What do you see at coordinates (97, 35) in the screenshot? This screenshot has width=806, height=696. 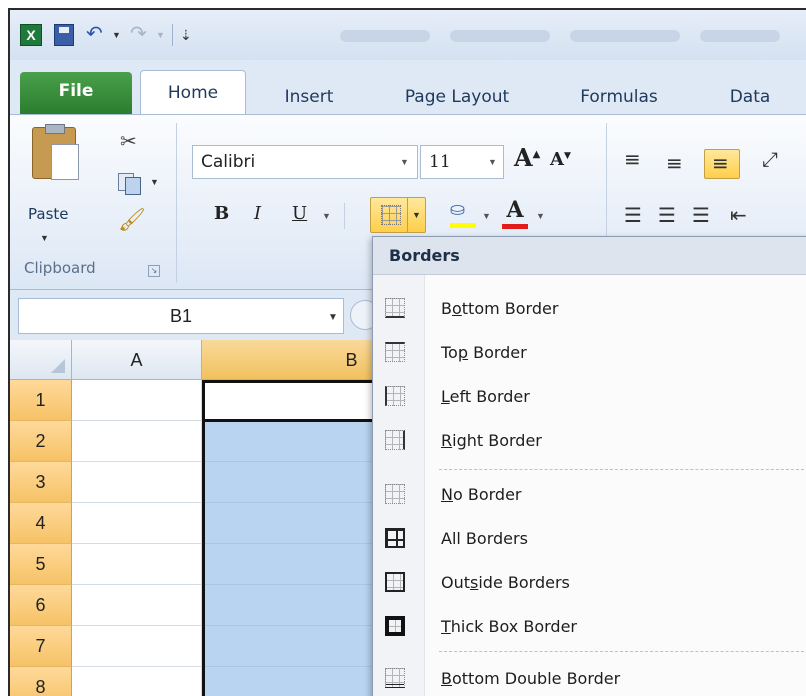 I see `undo-icon: ↶` at bounding box center [97, 35].